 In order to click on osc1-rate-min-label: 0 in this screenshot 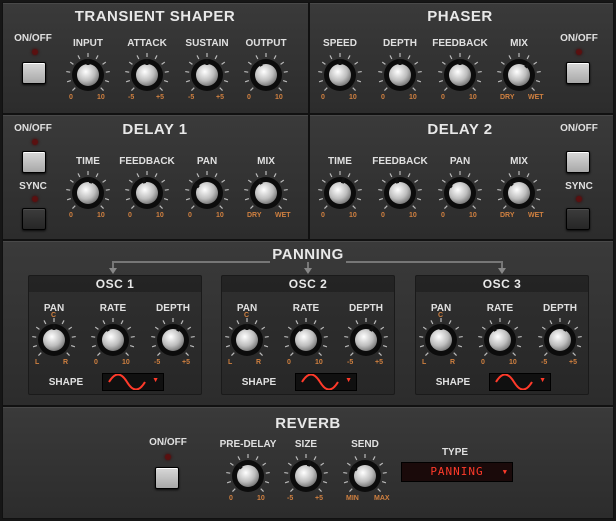, I will do `click(96, 362)`.